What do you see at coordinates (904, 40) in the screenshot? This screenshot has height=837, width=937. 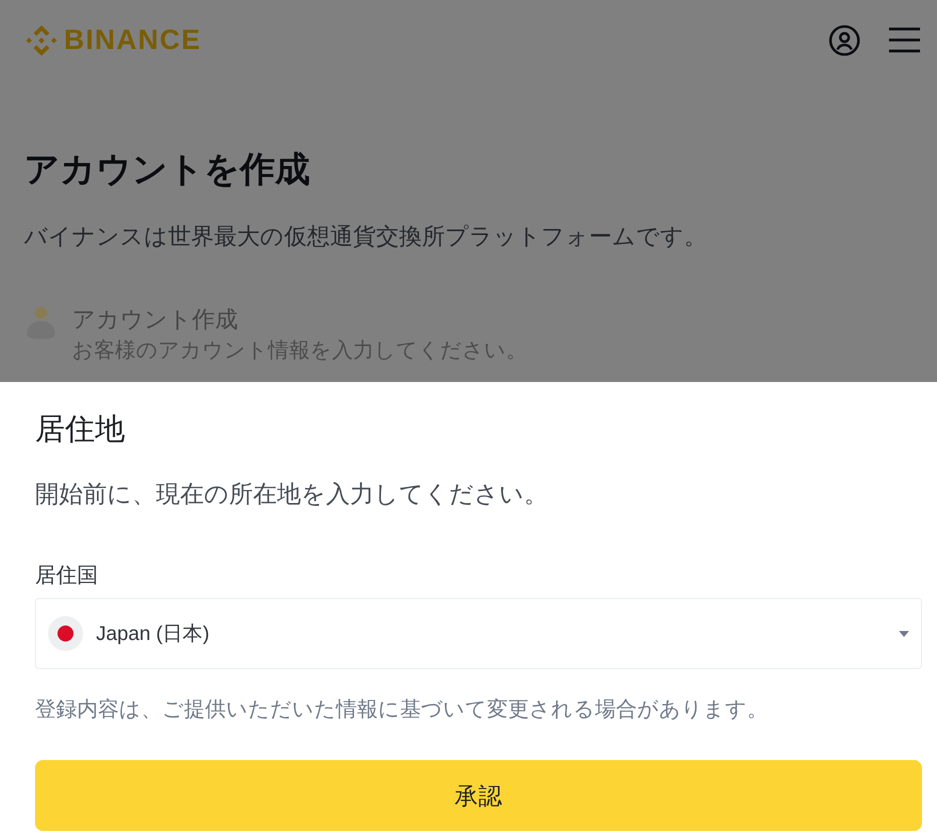 I see `menu-icon` at bounding box center [904, 40].